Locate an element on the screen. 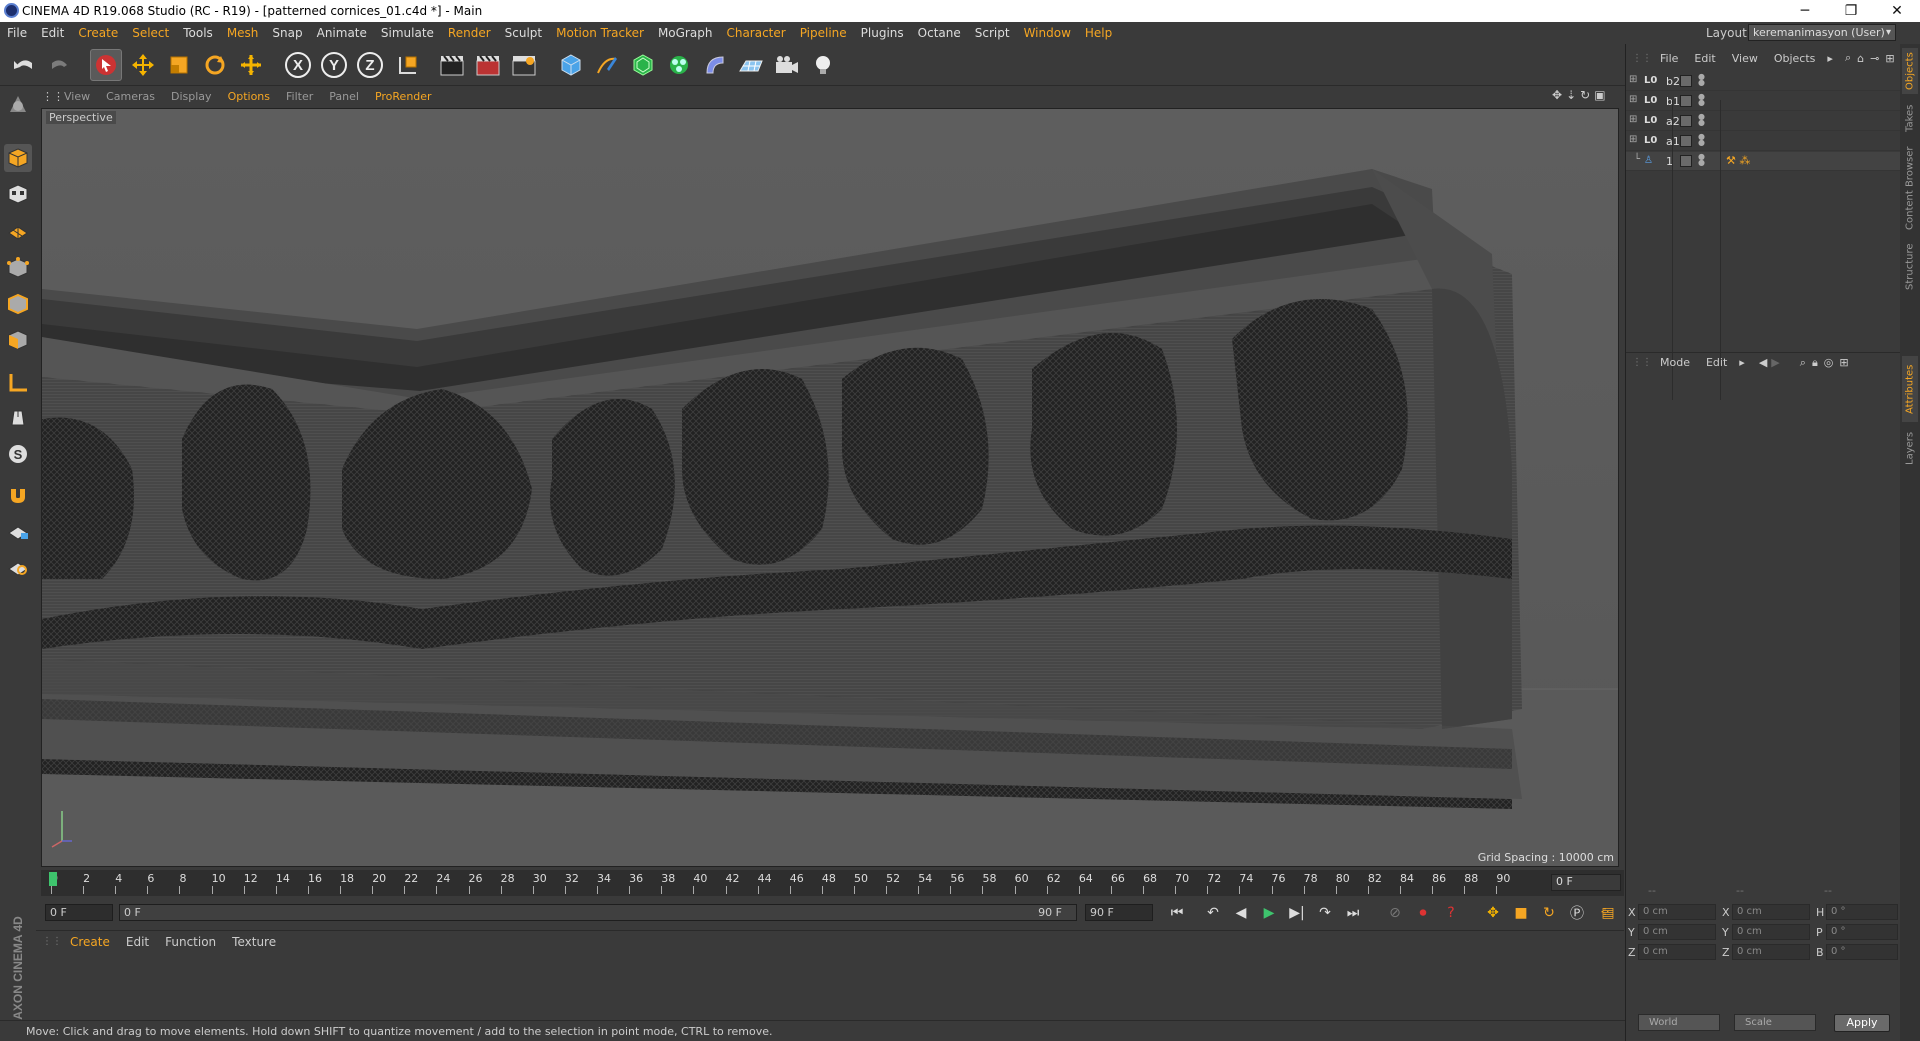  tab-content-browser: Content Browser is located at coordinates (1910, 188).